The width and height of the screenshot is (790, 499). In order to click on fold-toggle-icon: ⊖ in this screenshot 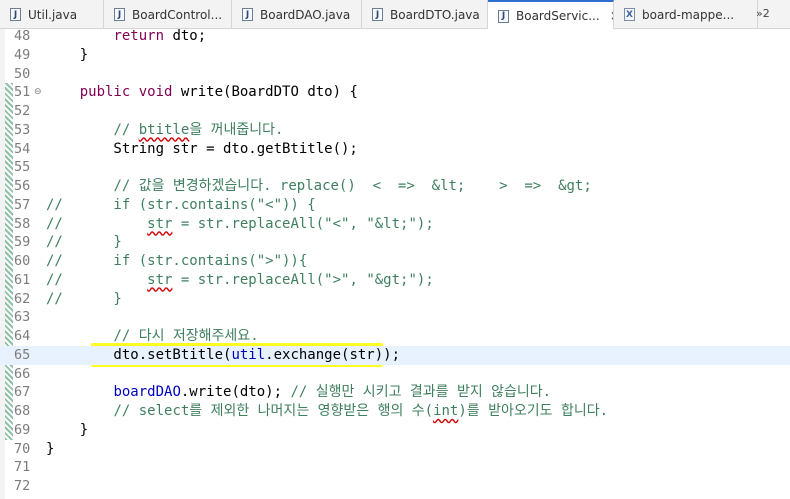, I will do `click(38, 92)`.